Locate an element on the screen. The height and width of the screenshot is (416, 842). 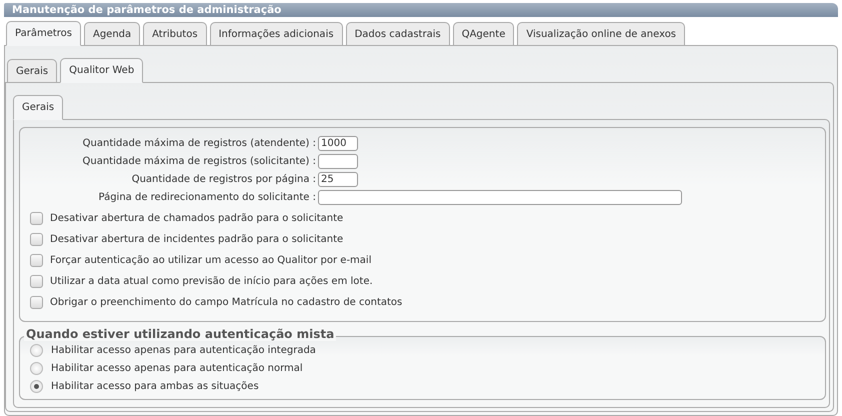
tab: Visualização online de anexos is located at coordinates (601, 34).